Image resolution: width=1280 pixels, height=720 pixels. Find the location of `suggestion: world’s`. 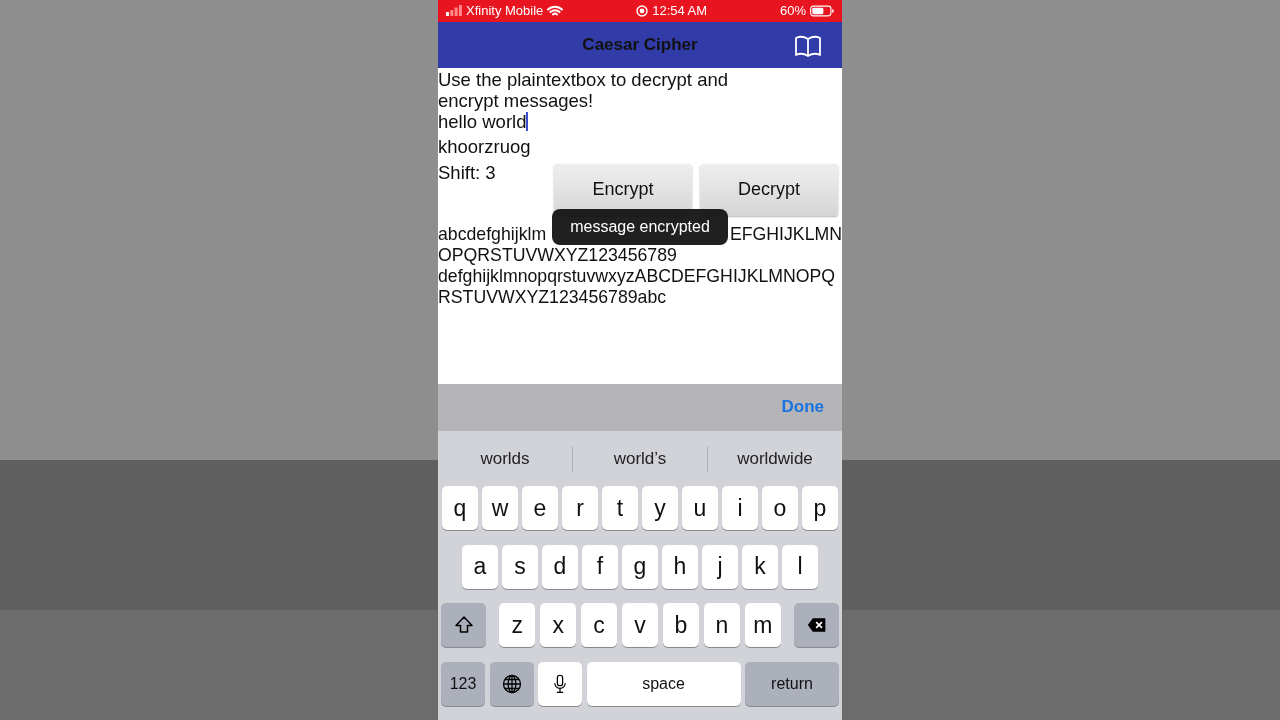

suggestion: world’s is located at coordinates (640, 458).